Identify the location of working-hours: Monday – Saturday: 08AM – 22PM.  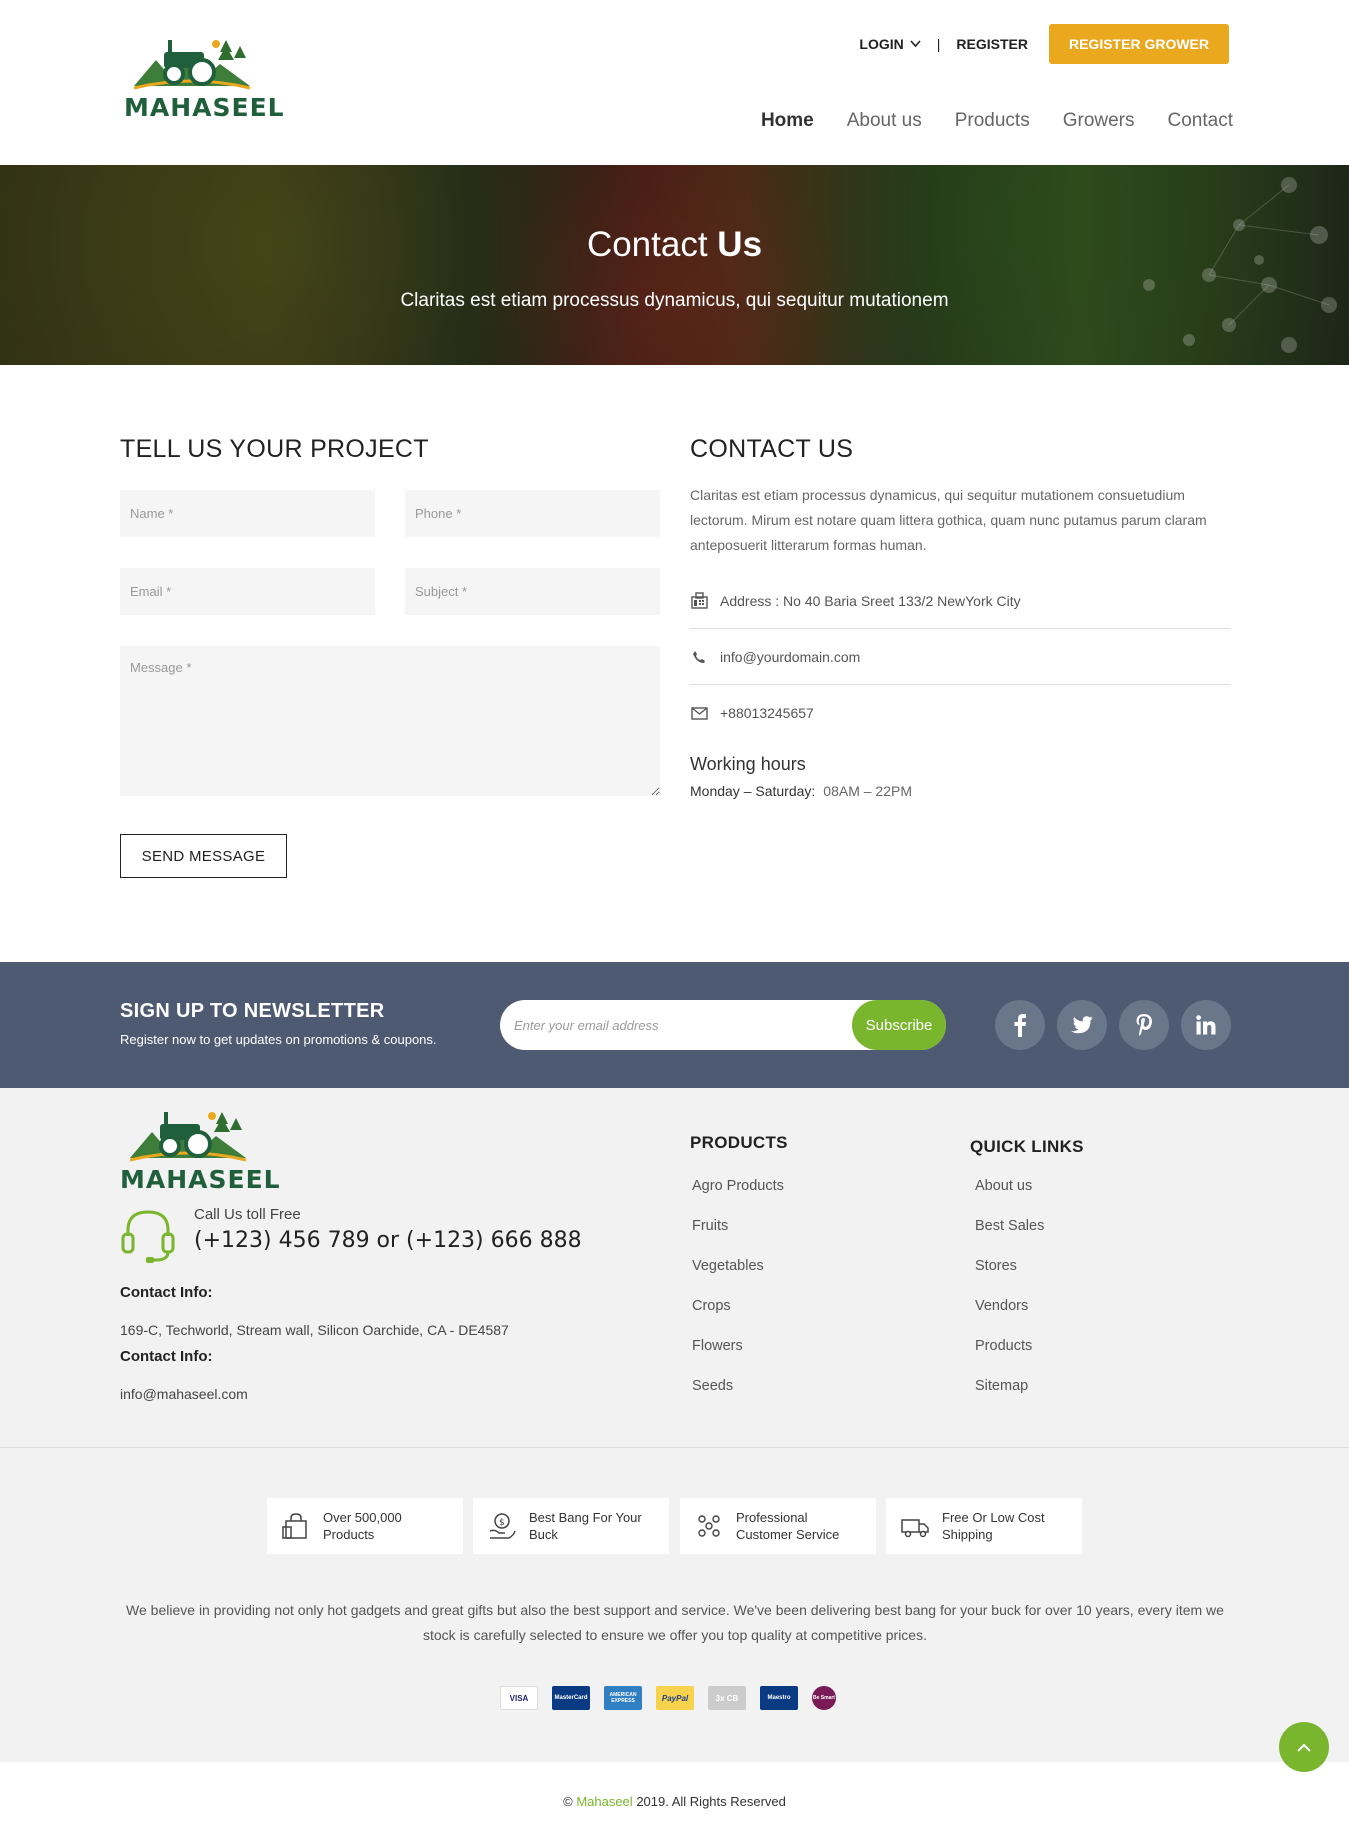
(801, 791).